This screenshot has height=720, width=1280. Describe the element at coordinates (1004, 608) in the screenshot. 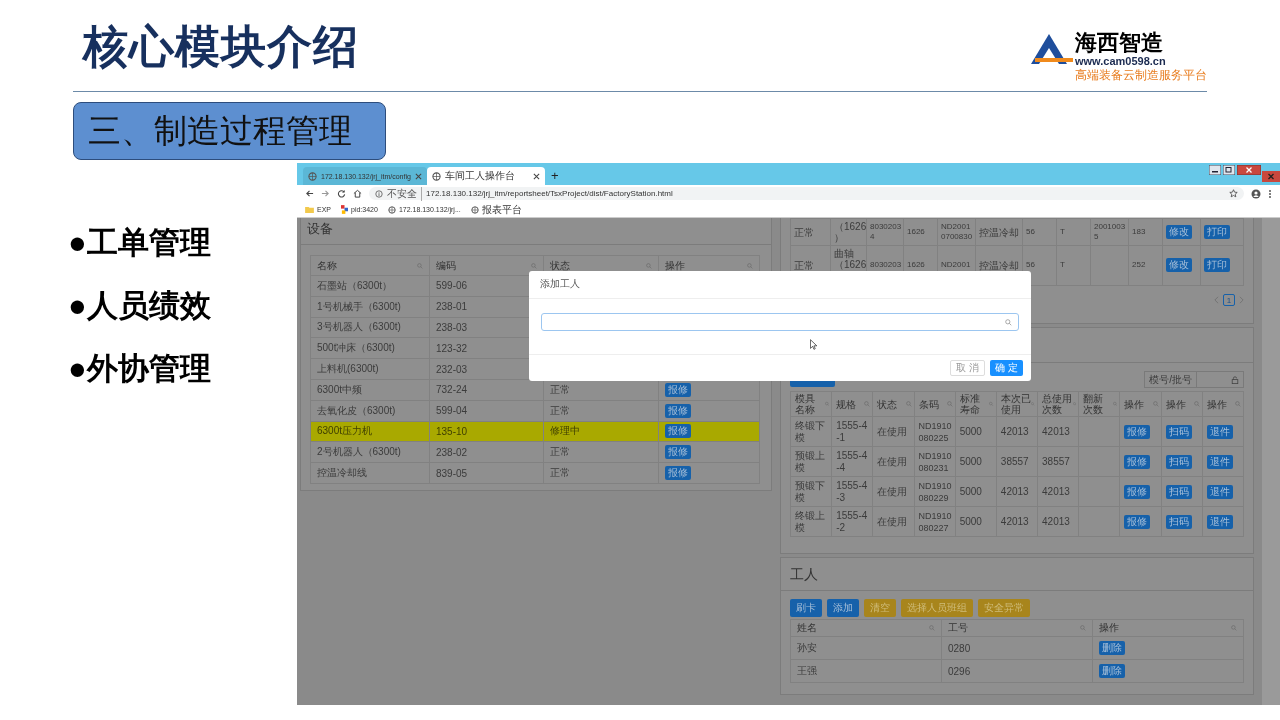

I see `toolbar-button: 安全异常` at that location.